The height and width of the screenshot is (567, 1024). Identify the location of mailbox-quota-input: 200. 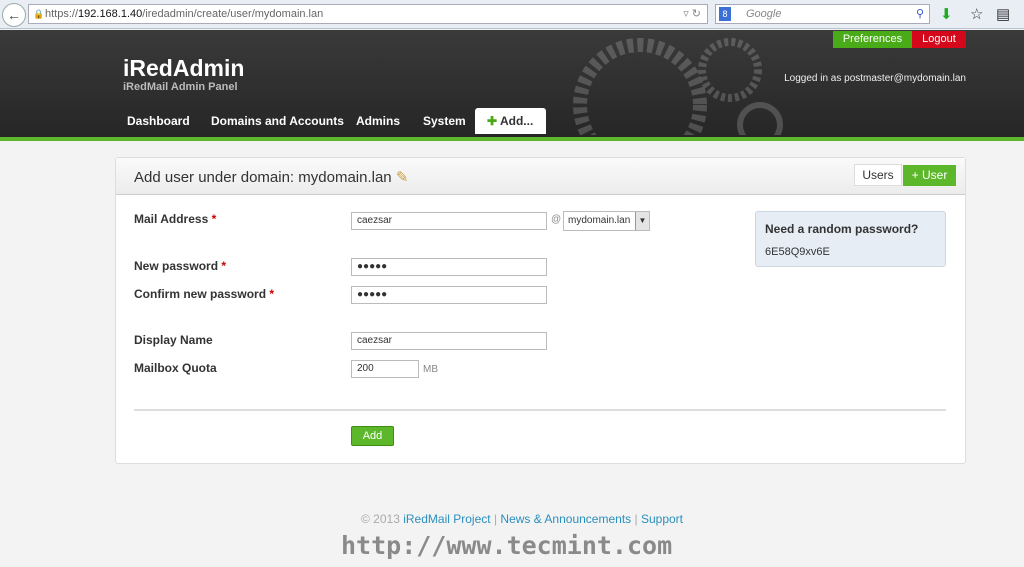
(385, 369).